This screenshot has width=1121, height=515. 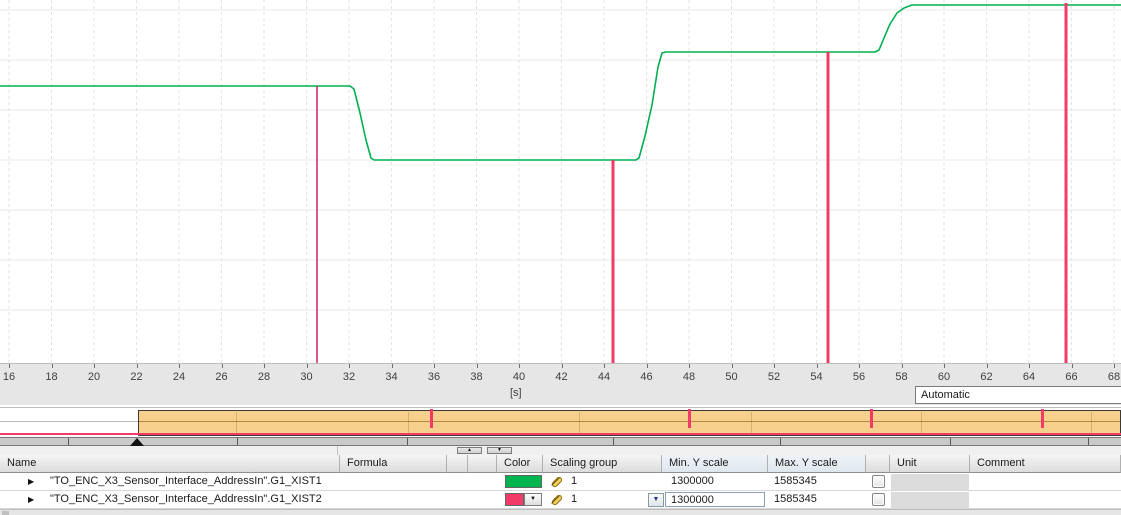 I want to click on axis-tick-label: 46, so click(x=646, y=377).